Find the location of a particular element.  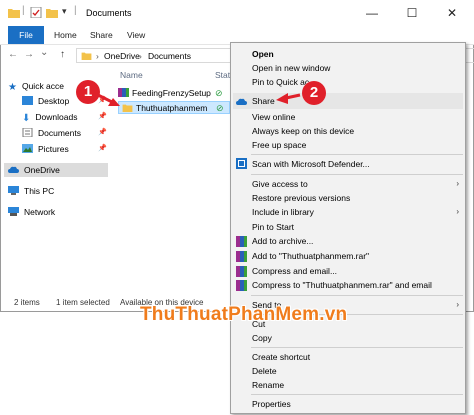

watermark: ThuThuatPhanMem.vn is located at coordinates (244, 314).